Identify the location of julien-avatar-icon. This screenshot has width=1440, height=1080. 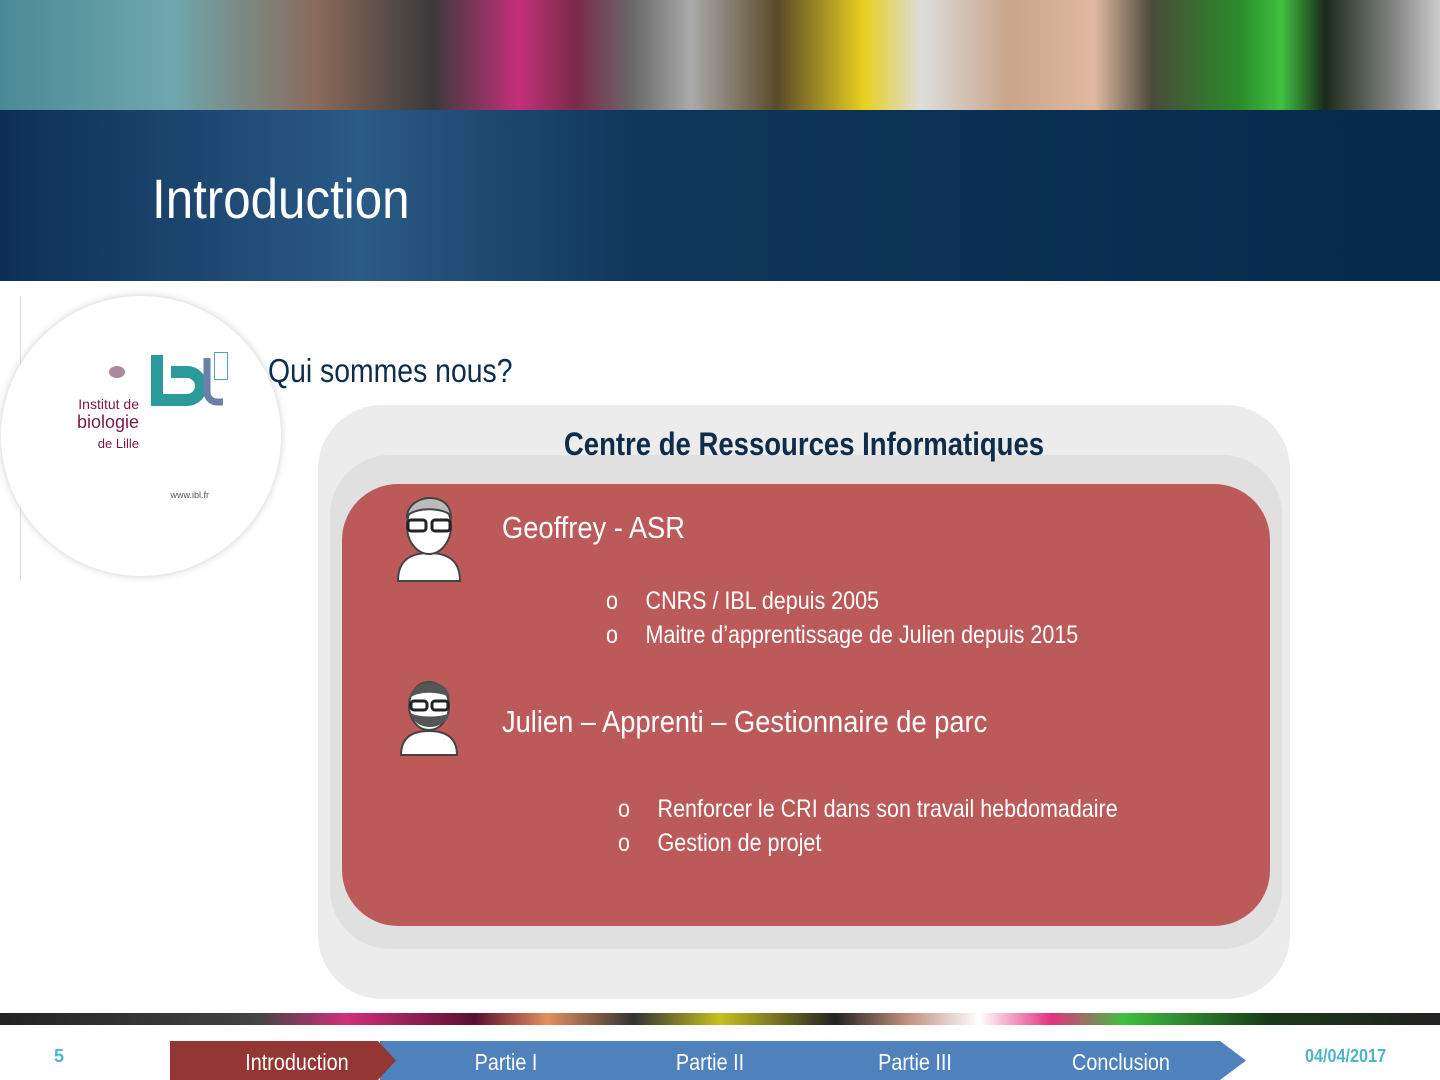
(429, 718).